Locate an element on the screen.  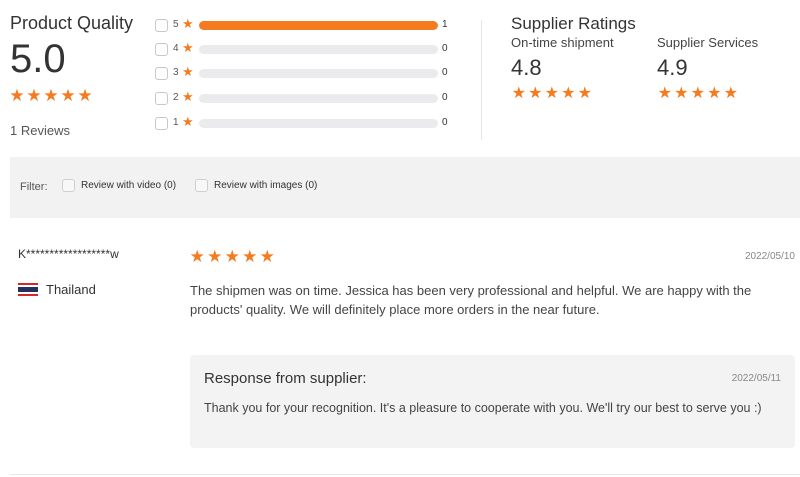
supplier-services-score: 4.9 is located at coordinates (672, 67).